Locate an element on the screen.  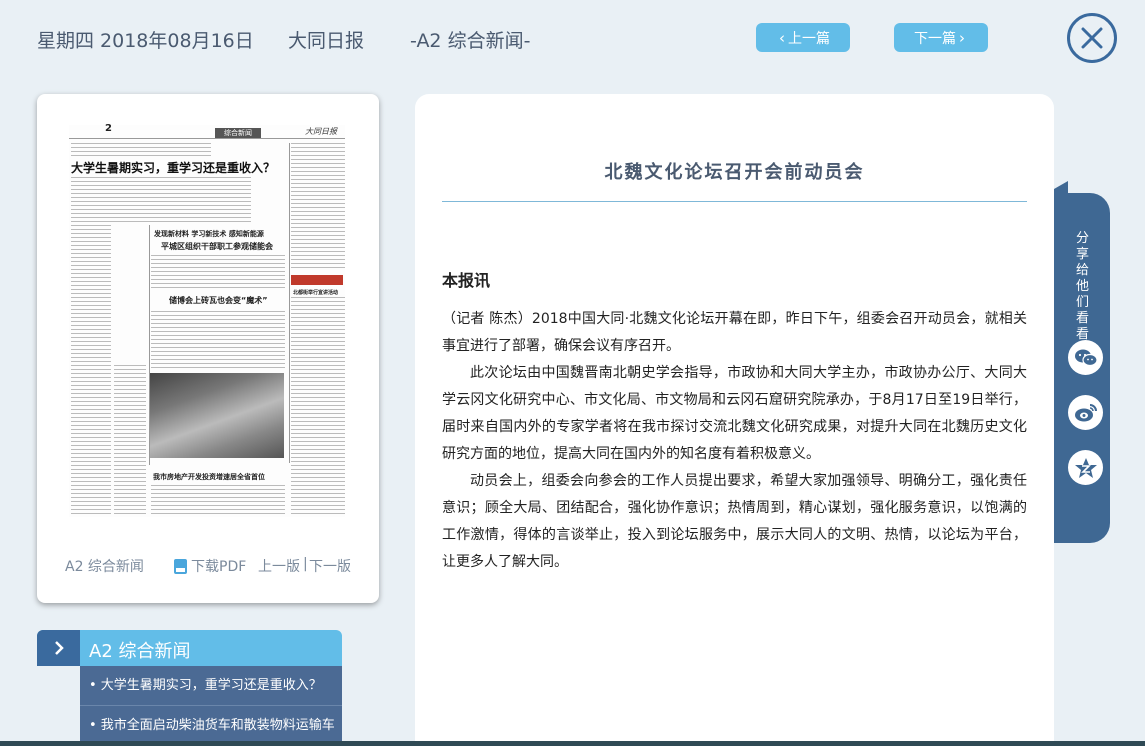
thumb-red-banner is located at coordinates (317, 280).